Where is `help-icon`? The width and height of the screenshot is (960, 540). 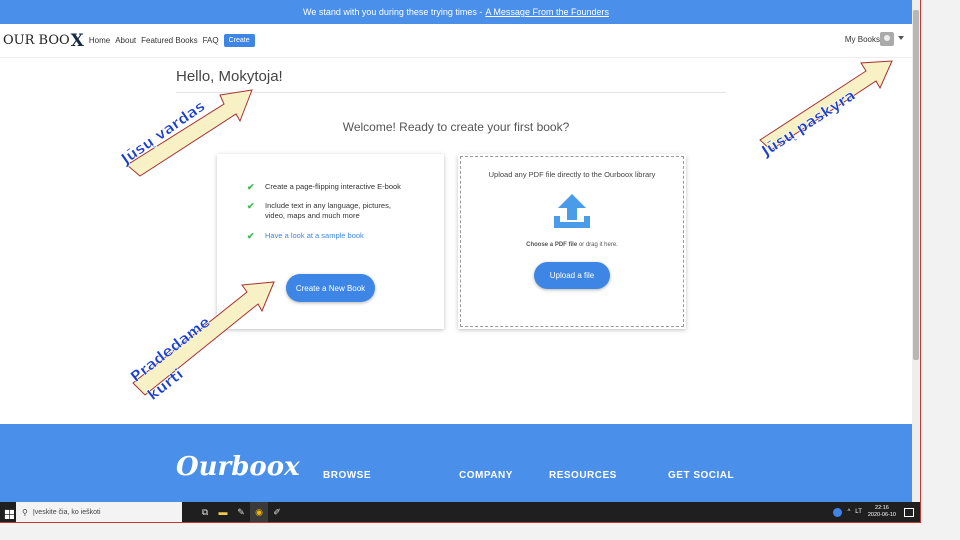
help-icon is located at coordinates (838, 512).